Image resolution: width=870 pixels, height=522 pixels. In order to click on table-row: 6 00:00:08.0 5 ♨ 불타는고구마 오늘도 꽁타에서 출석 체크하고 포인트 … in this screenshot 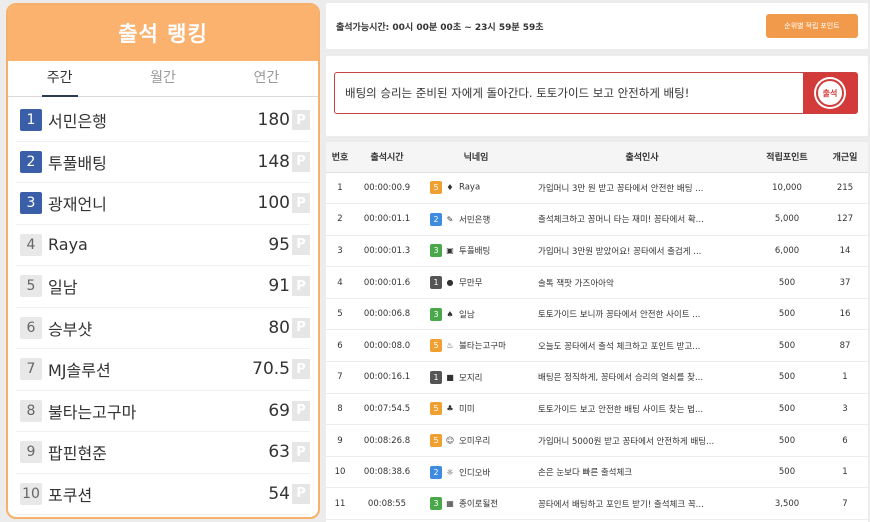, I will do `click(597, 346)`.